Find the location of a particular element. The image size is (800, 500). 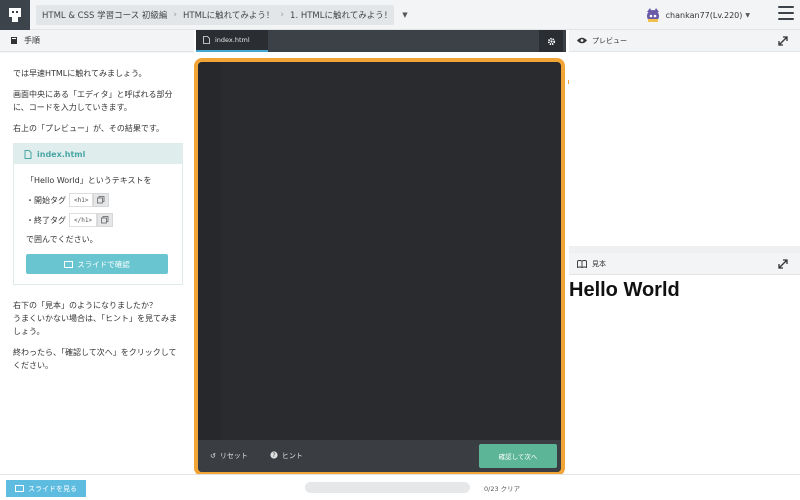

avatar is located at coordinates (652, 15).